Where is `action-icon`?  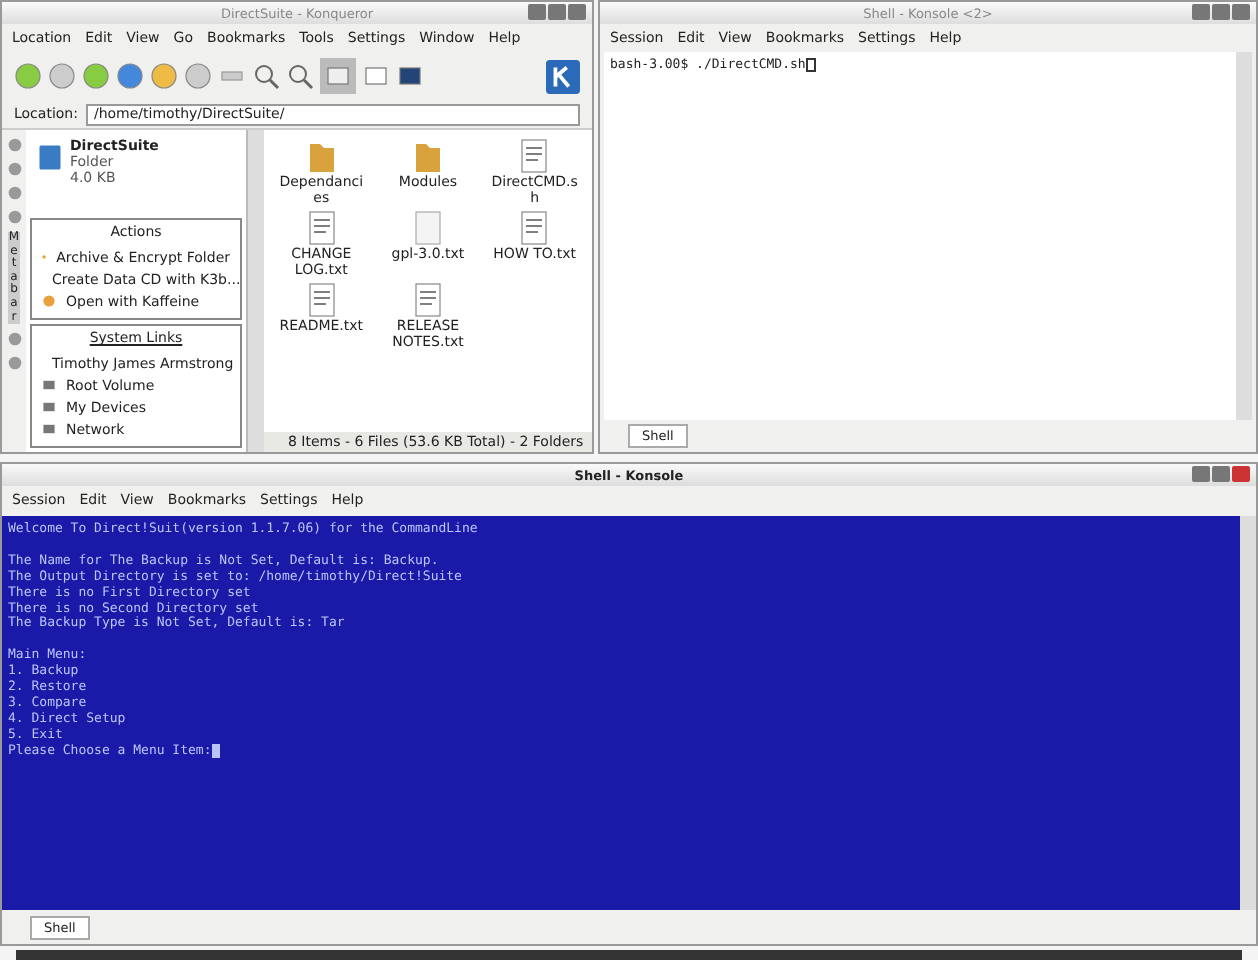 action-icon is located at coordinates (49, 301).